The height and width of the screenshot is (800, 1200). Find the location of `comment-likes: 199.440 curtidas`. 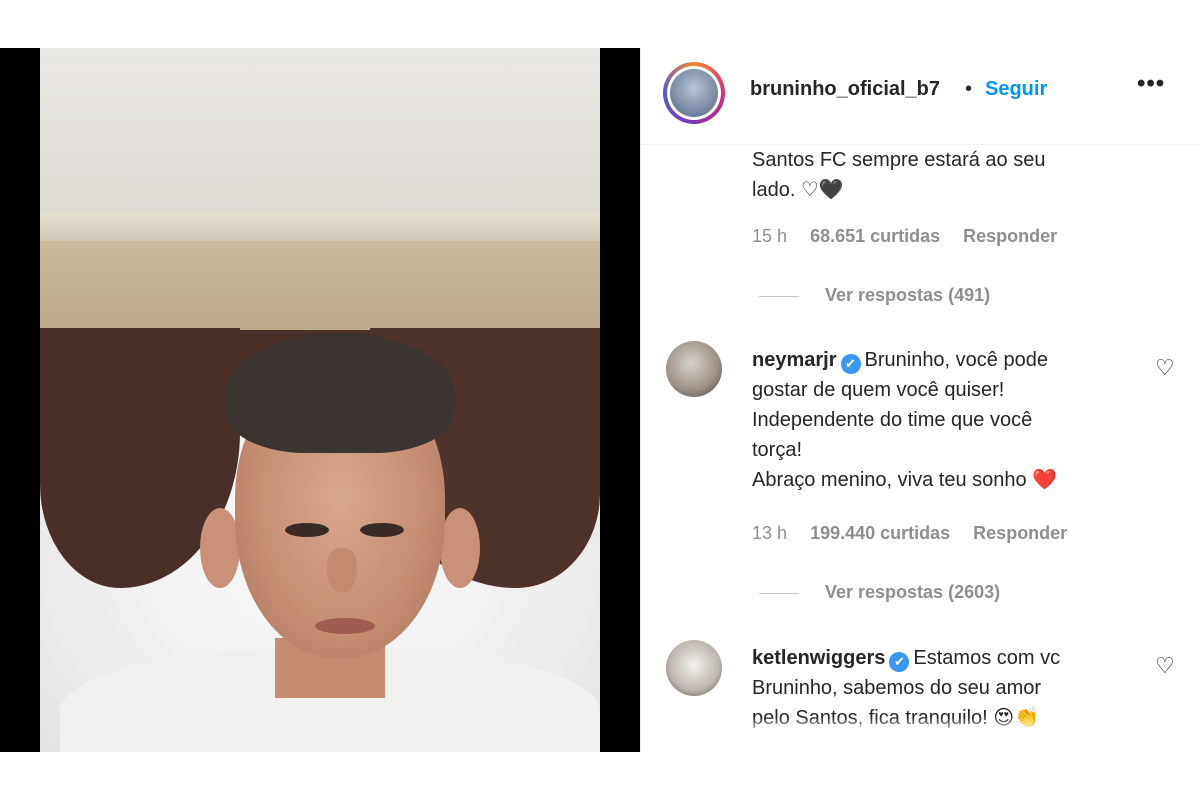

comment-likes: 199.440 curtidas is located at coordinates (880, 533).